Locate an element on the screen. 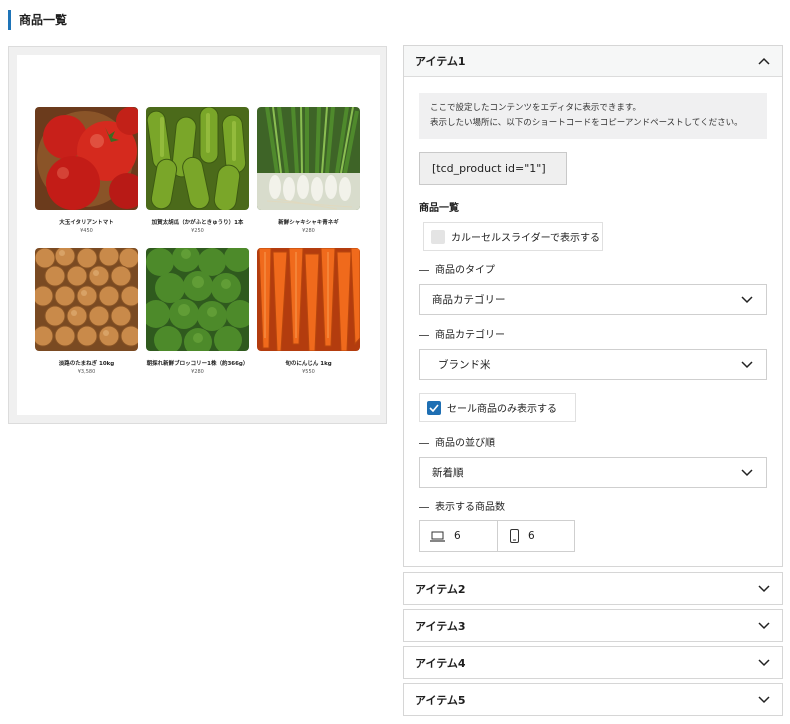  product-name: 新鮮シャキシャキ青ネギ is located at coordinates (308, 223).